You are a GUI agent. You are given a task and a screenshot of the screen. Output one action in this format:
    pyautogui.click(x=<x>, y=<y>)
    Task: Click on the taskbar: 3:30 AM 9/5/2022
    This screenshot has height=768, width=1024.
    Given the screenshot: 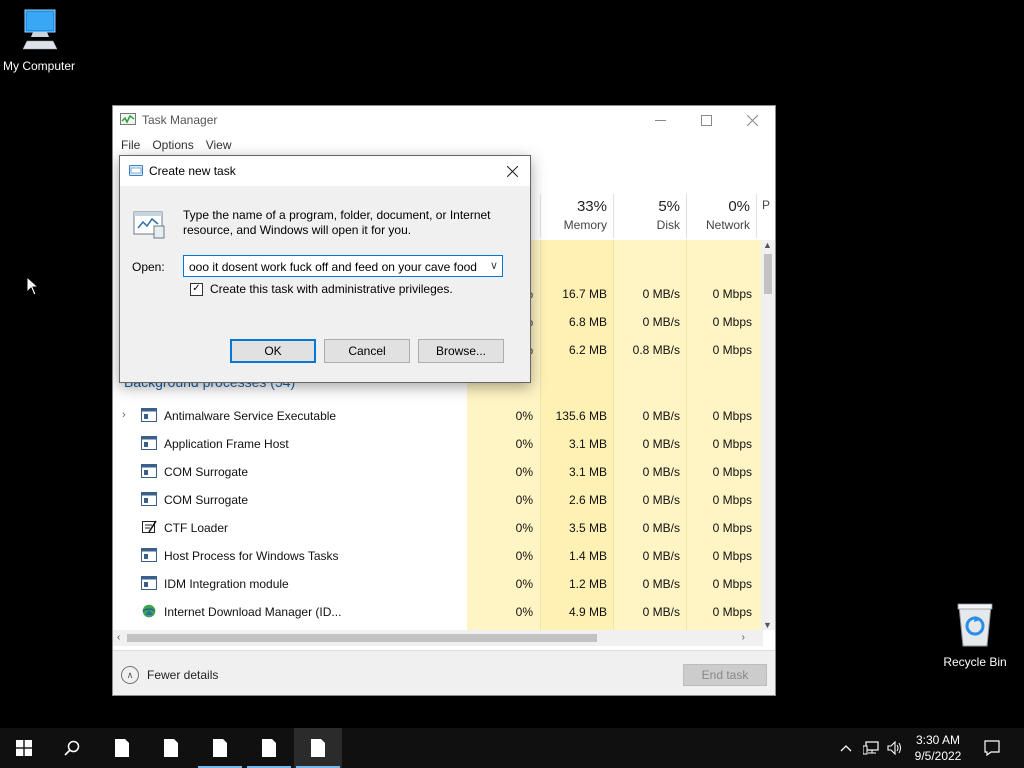 What is the action you would take?
    pyautogui.click(x=512, y=748)
    